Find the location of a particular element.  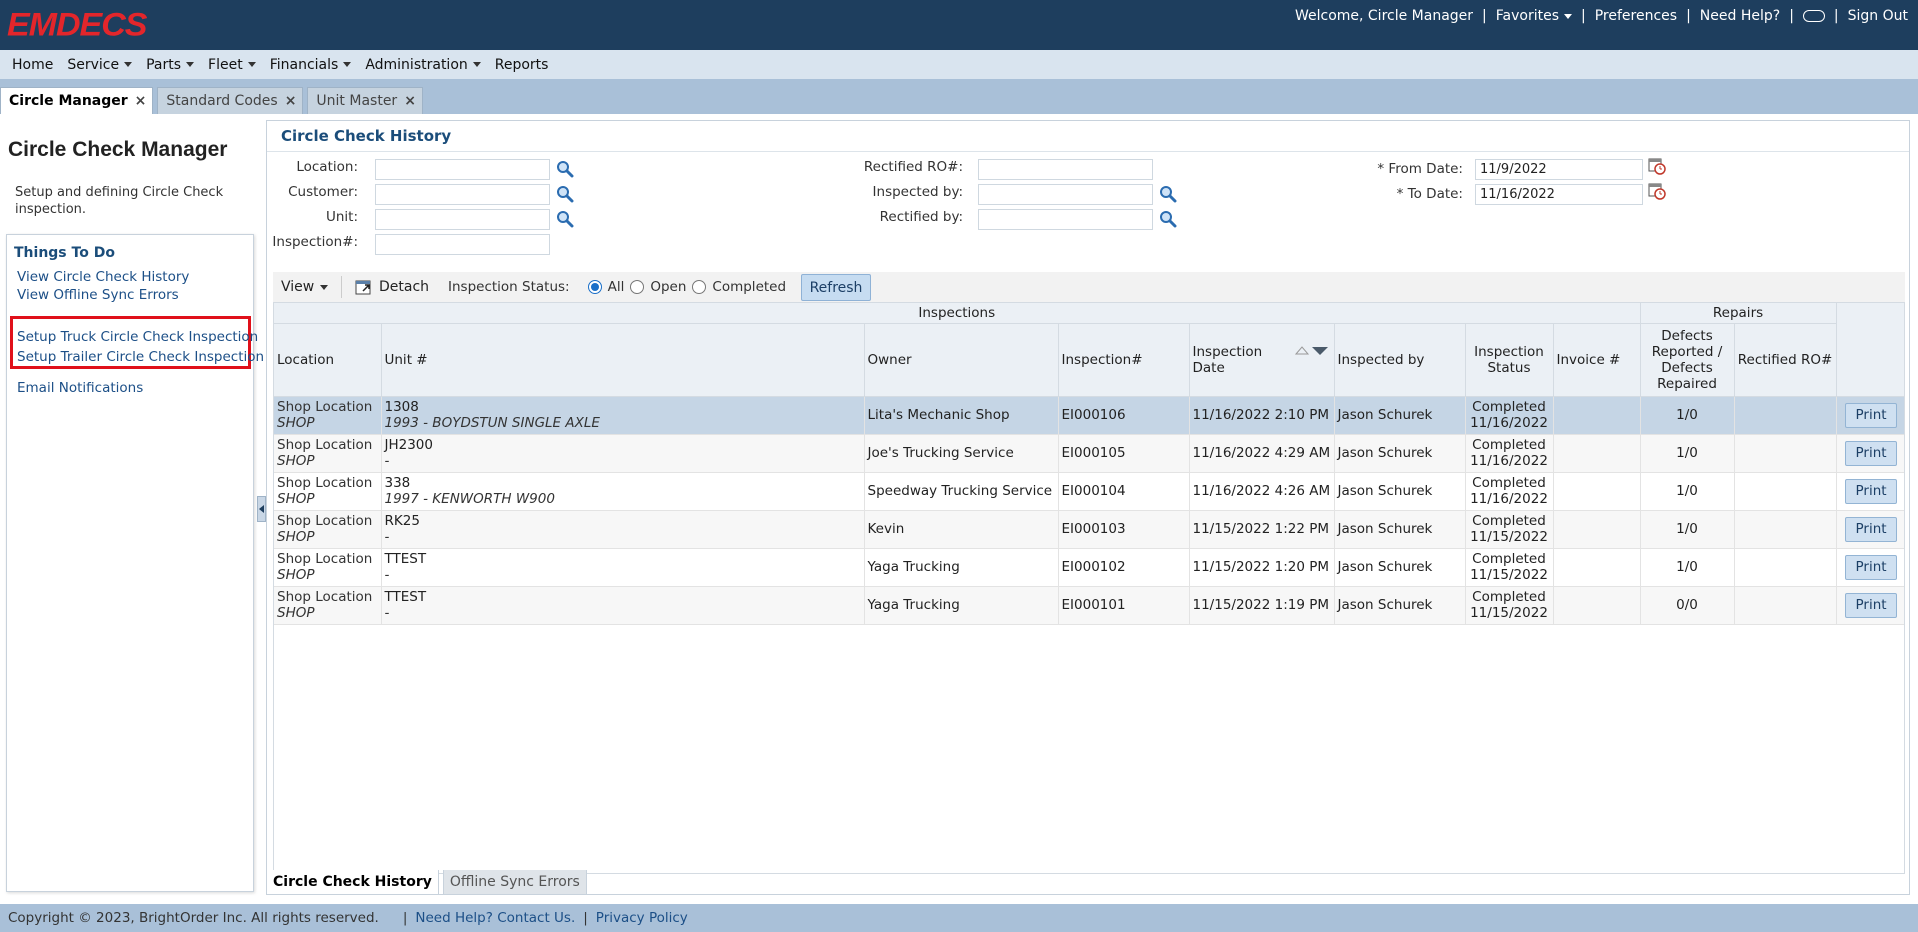

need-help-link: Need Help? is located at coordinates (1740, 16).